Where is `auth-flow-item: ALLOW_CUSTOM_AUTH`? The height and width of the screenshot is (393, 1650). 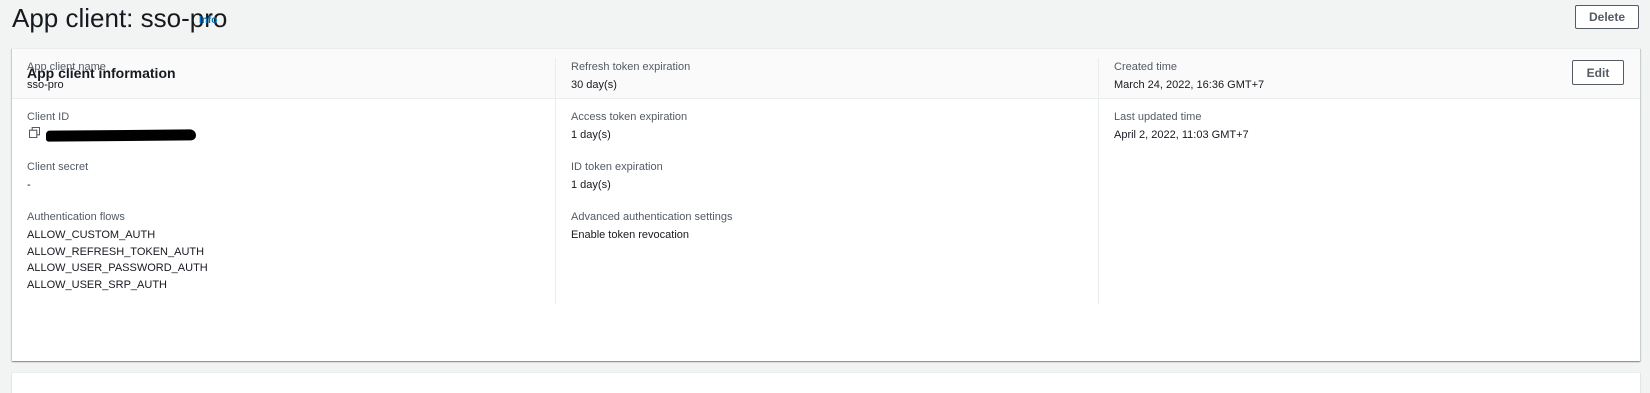 auth-flow-item: ALLOW_CUSTOM_AUTH is located at coordinates (91, 235).